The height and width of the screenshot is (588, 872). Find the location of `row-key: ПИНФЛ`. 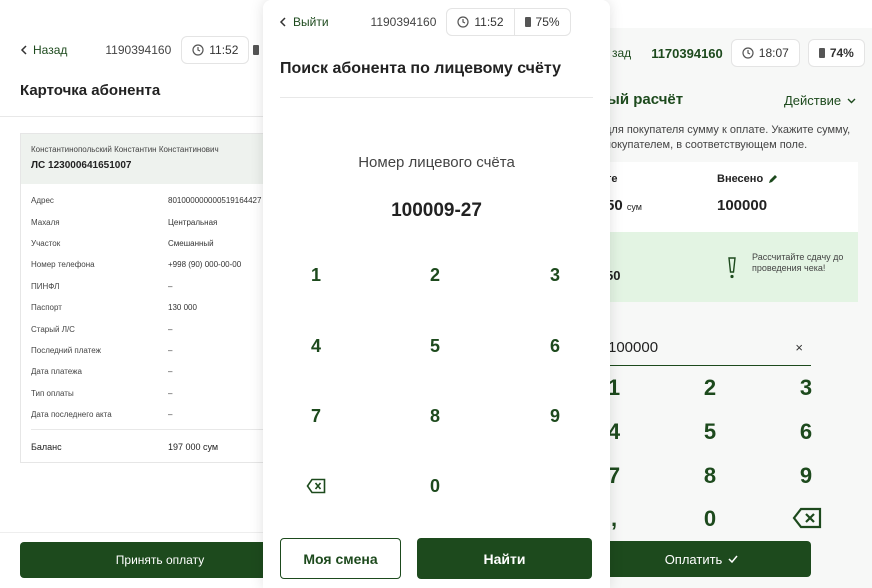

row-key: ПИНФЛ is located at coordinates (45, 286).